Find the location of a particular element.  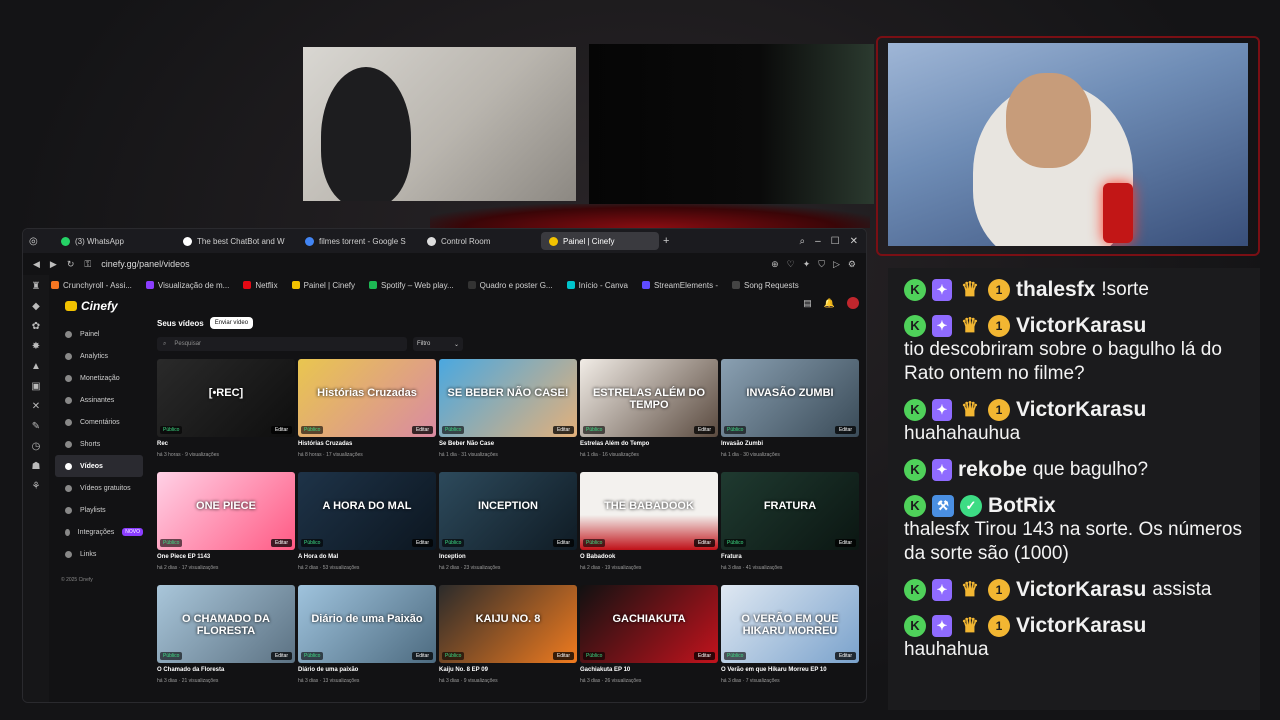

bookmark-song-requests: Song Requests is located at coordinates (765, 285).